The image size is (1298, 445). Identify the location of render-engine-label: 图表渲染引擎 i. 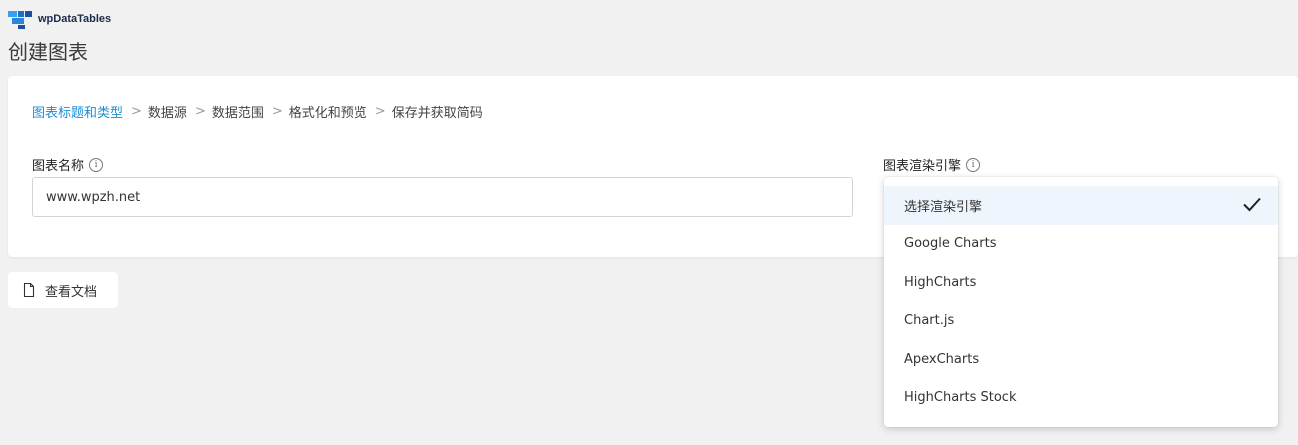
(932, 164).